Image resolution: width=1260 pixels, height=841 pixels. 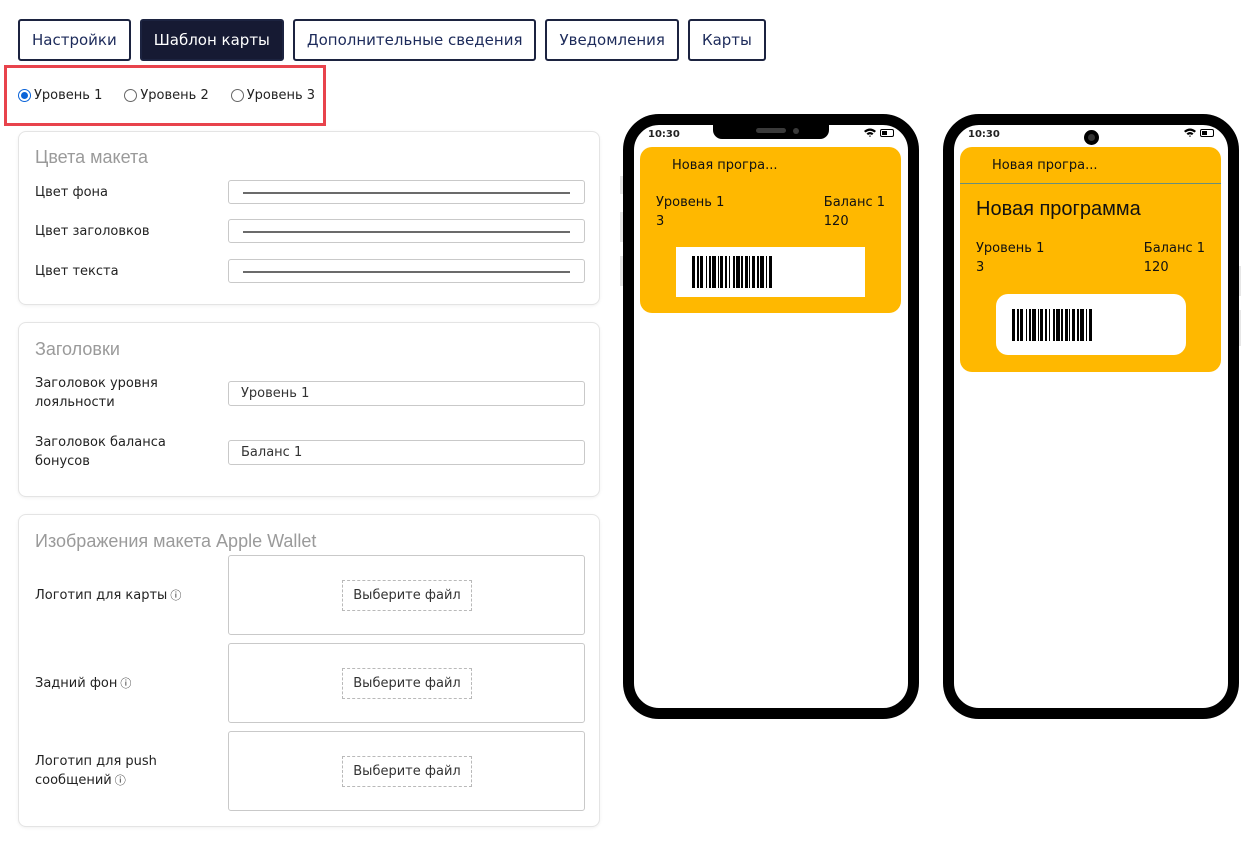 I want to click on tab-cards: Карты, so click(x=726, y=40).